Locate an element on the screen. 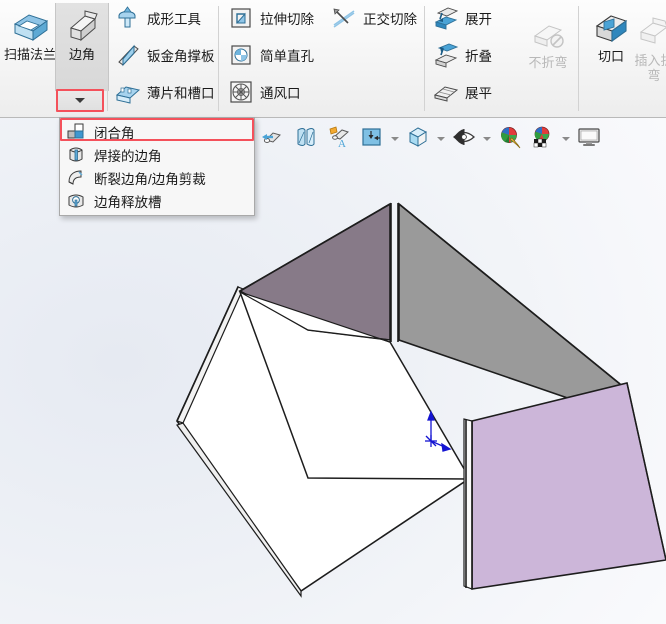  forming-tool-button: 成形工具 is located at coordinates (157, 18).